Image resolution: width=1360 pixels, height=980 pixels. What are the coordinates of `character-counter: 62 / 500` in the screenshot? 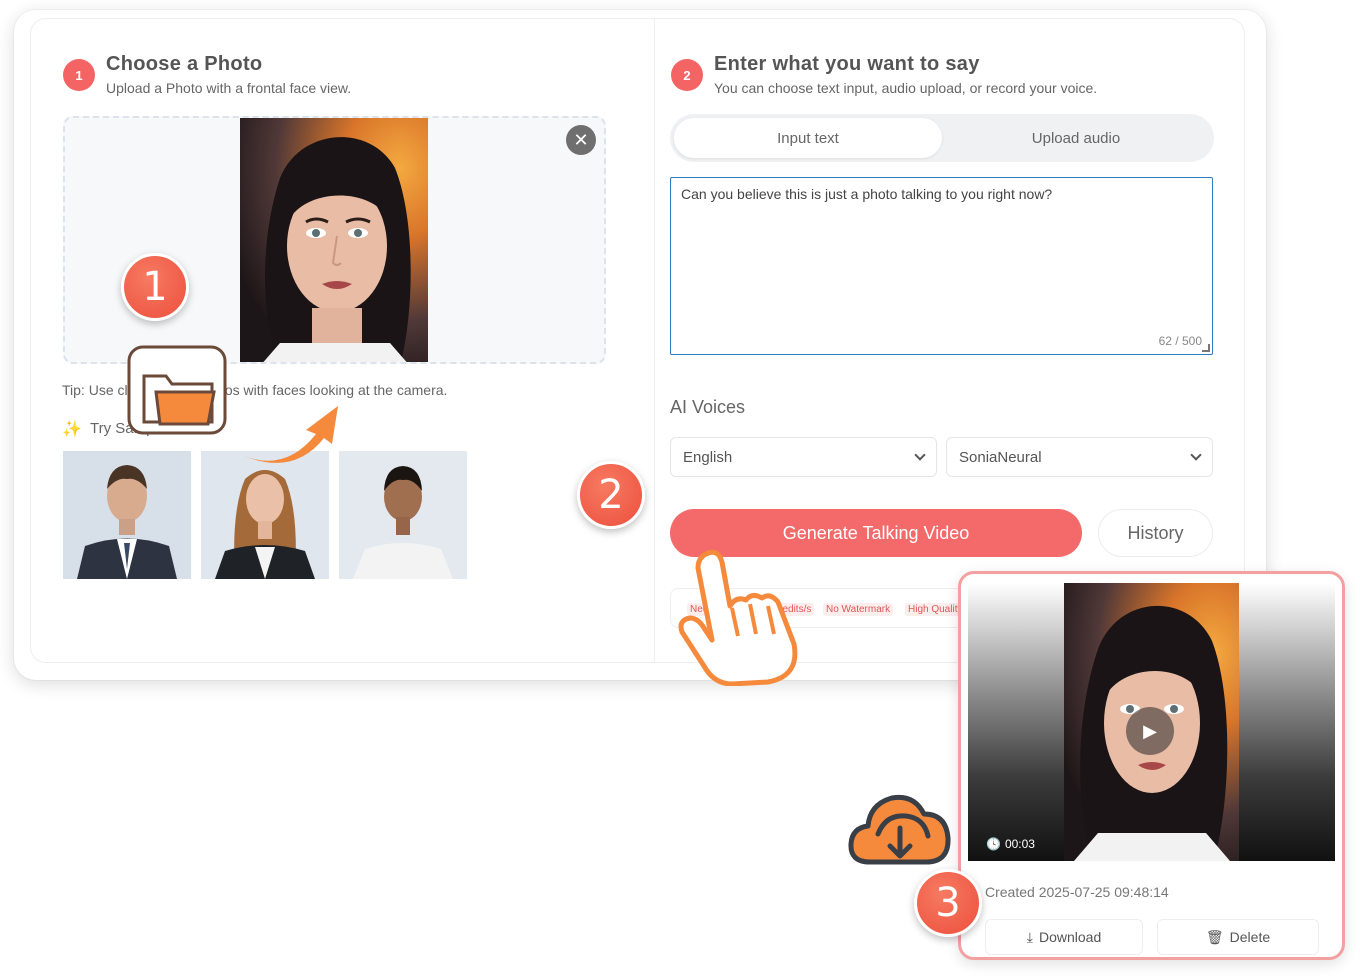 It's located at (1180, 341).